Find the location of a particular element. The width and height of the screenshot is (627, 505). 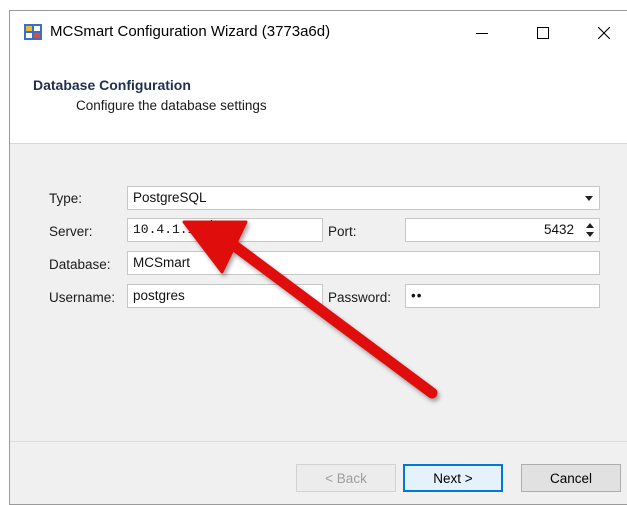

page-subtitle: Configure the database settings is located at coordinates (171, 105).